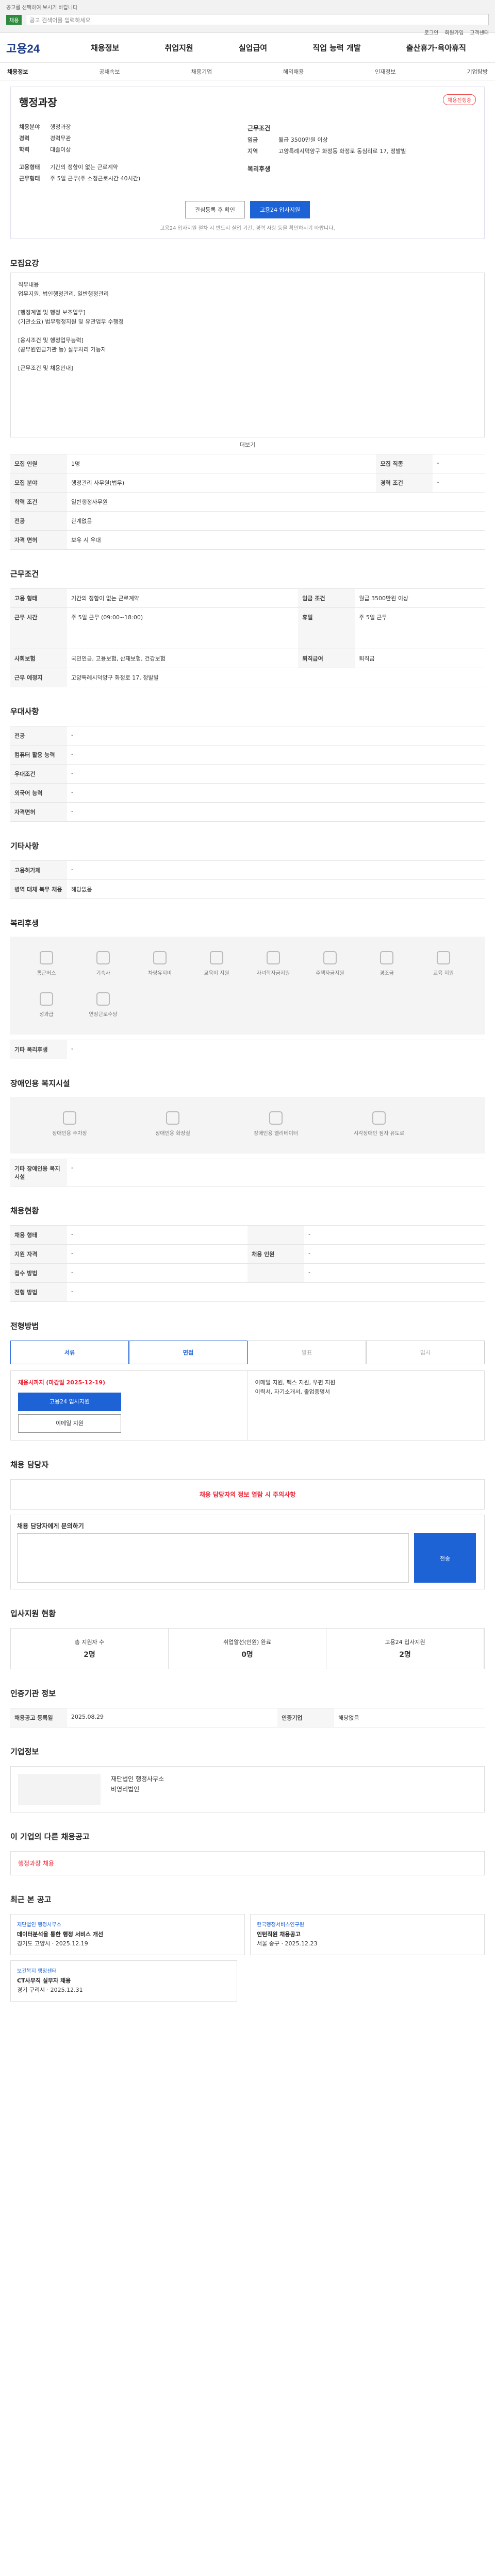 The height and width of the screenshot is (2576, 495). Describe the element at coordinates (24, 1751) in the screenshot. I see `section-title: 기업정보` at that location.